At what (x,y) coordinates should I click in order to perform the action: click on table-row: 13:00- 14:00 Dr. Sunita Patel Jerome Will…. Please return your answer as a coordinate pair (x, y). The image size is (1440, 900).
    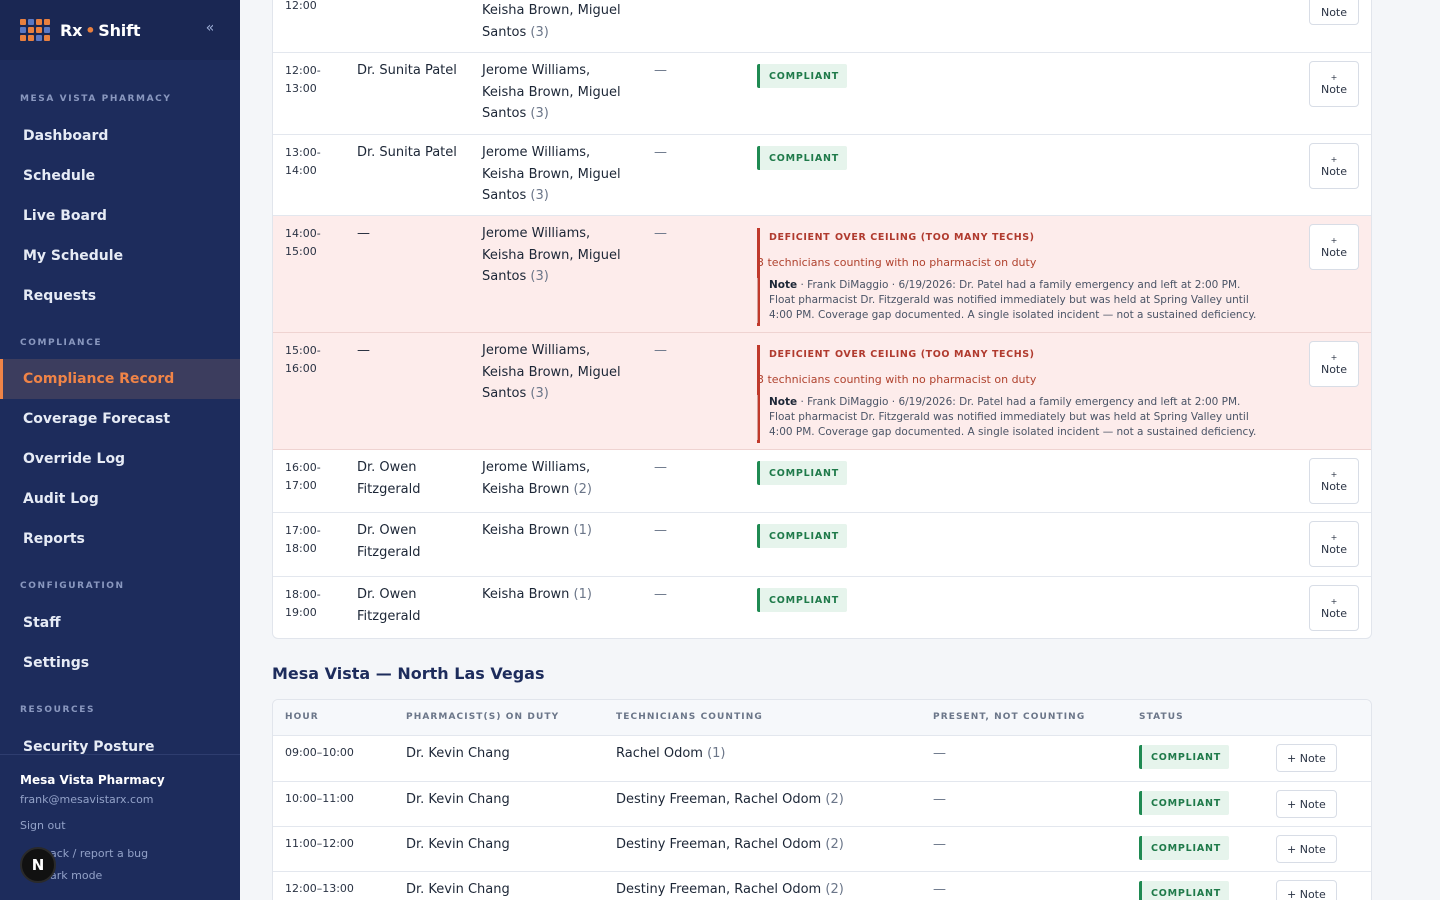
    Looking at the image, I should click on (822, 175).